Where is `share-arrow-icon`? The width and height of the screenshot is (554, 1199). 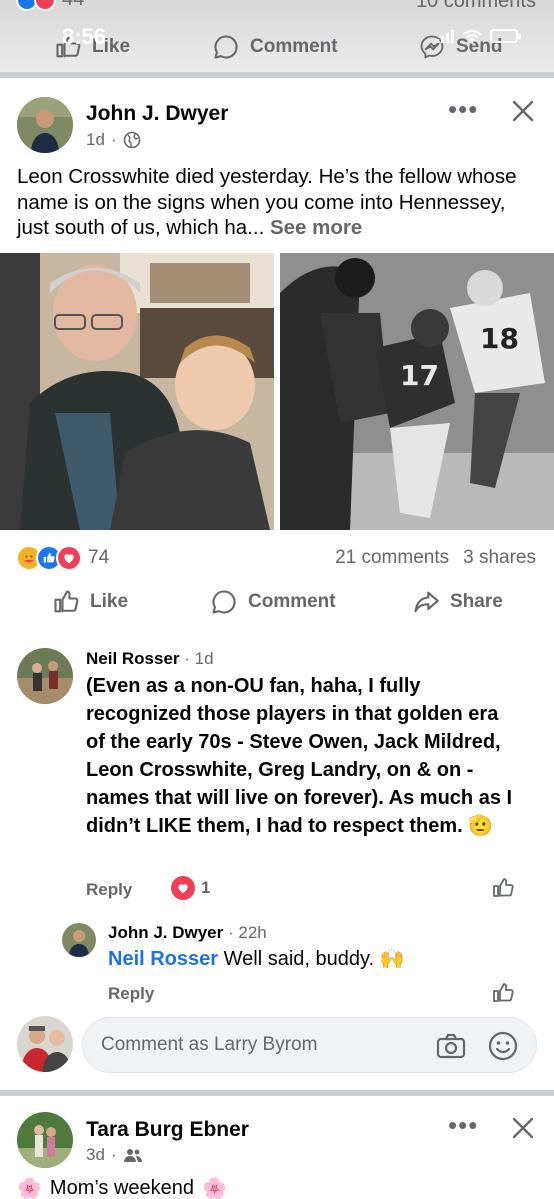
share-arrow-icon is located at coordinates (426, 602).